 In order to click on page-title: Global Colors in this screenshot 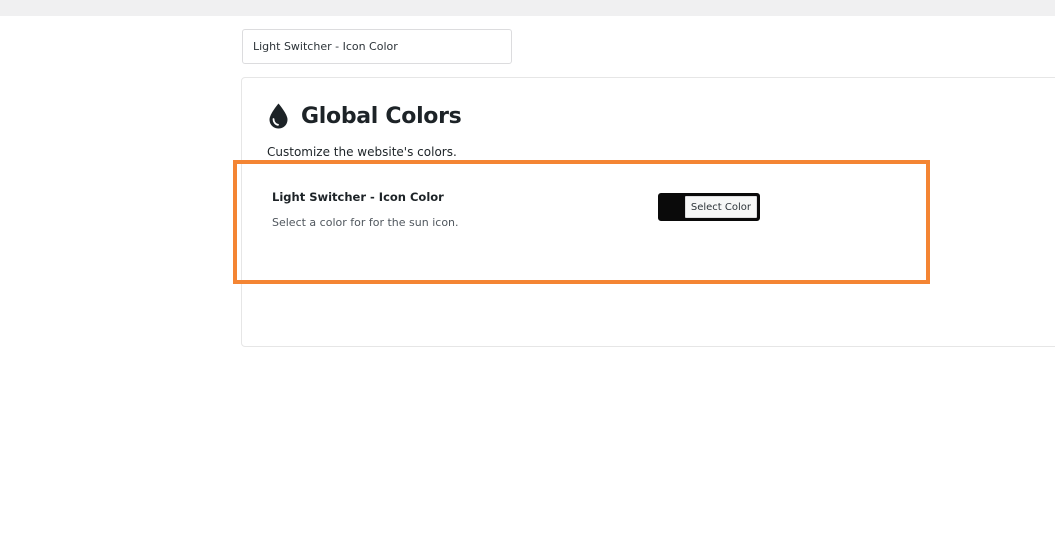, I will do `click(381, 116)`.